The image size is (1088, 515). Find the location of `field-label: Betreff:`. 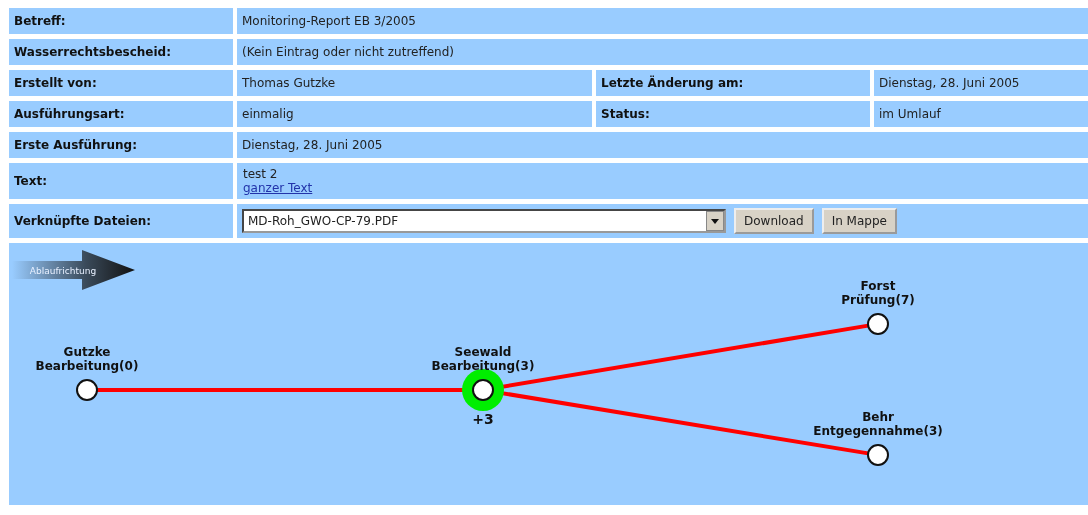

field-label: Betreff: is located at coordinates (121, 21).